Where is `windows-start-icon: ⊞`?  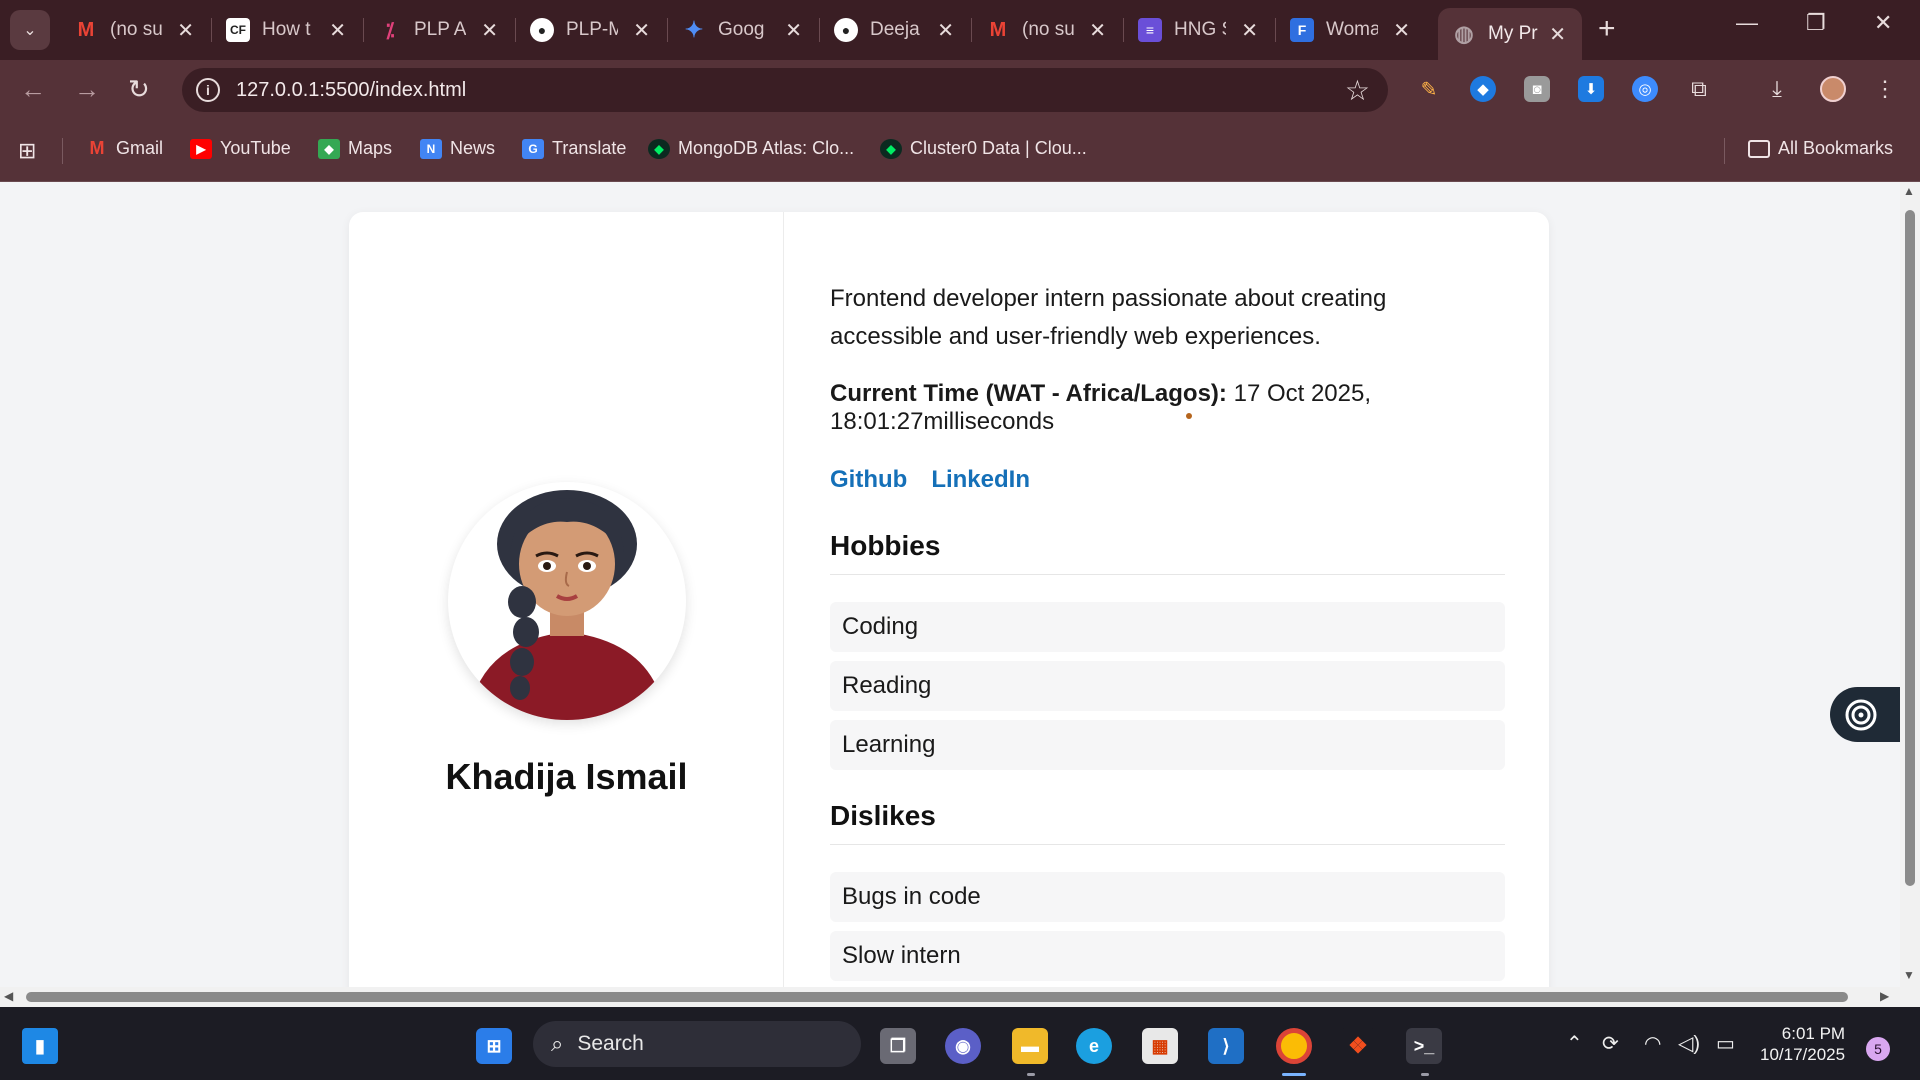
windows-start-icon: ⊞ is located at coordinates (494, 1046).